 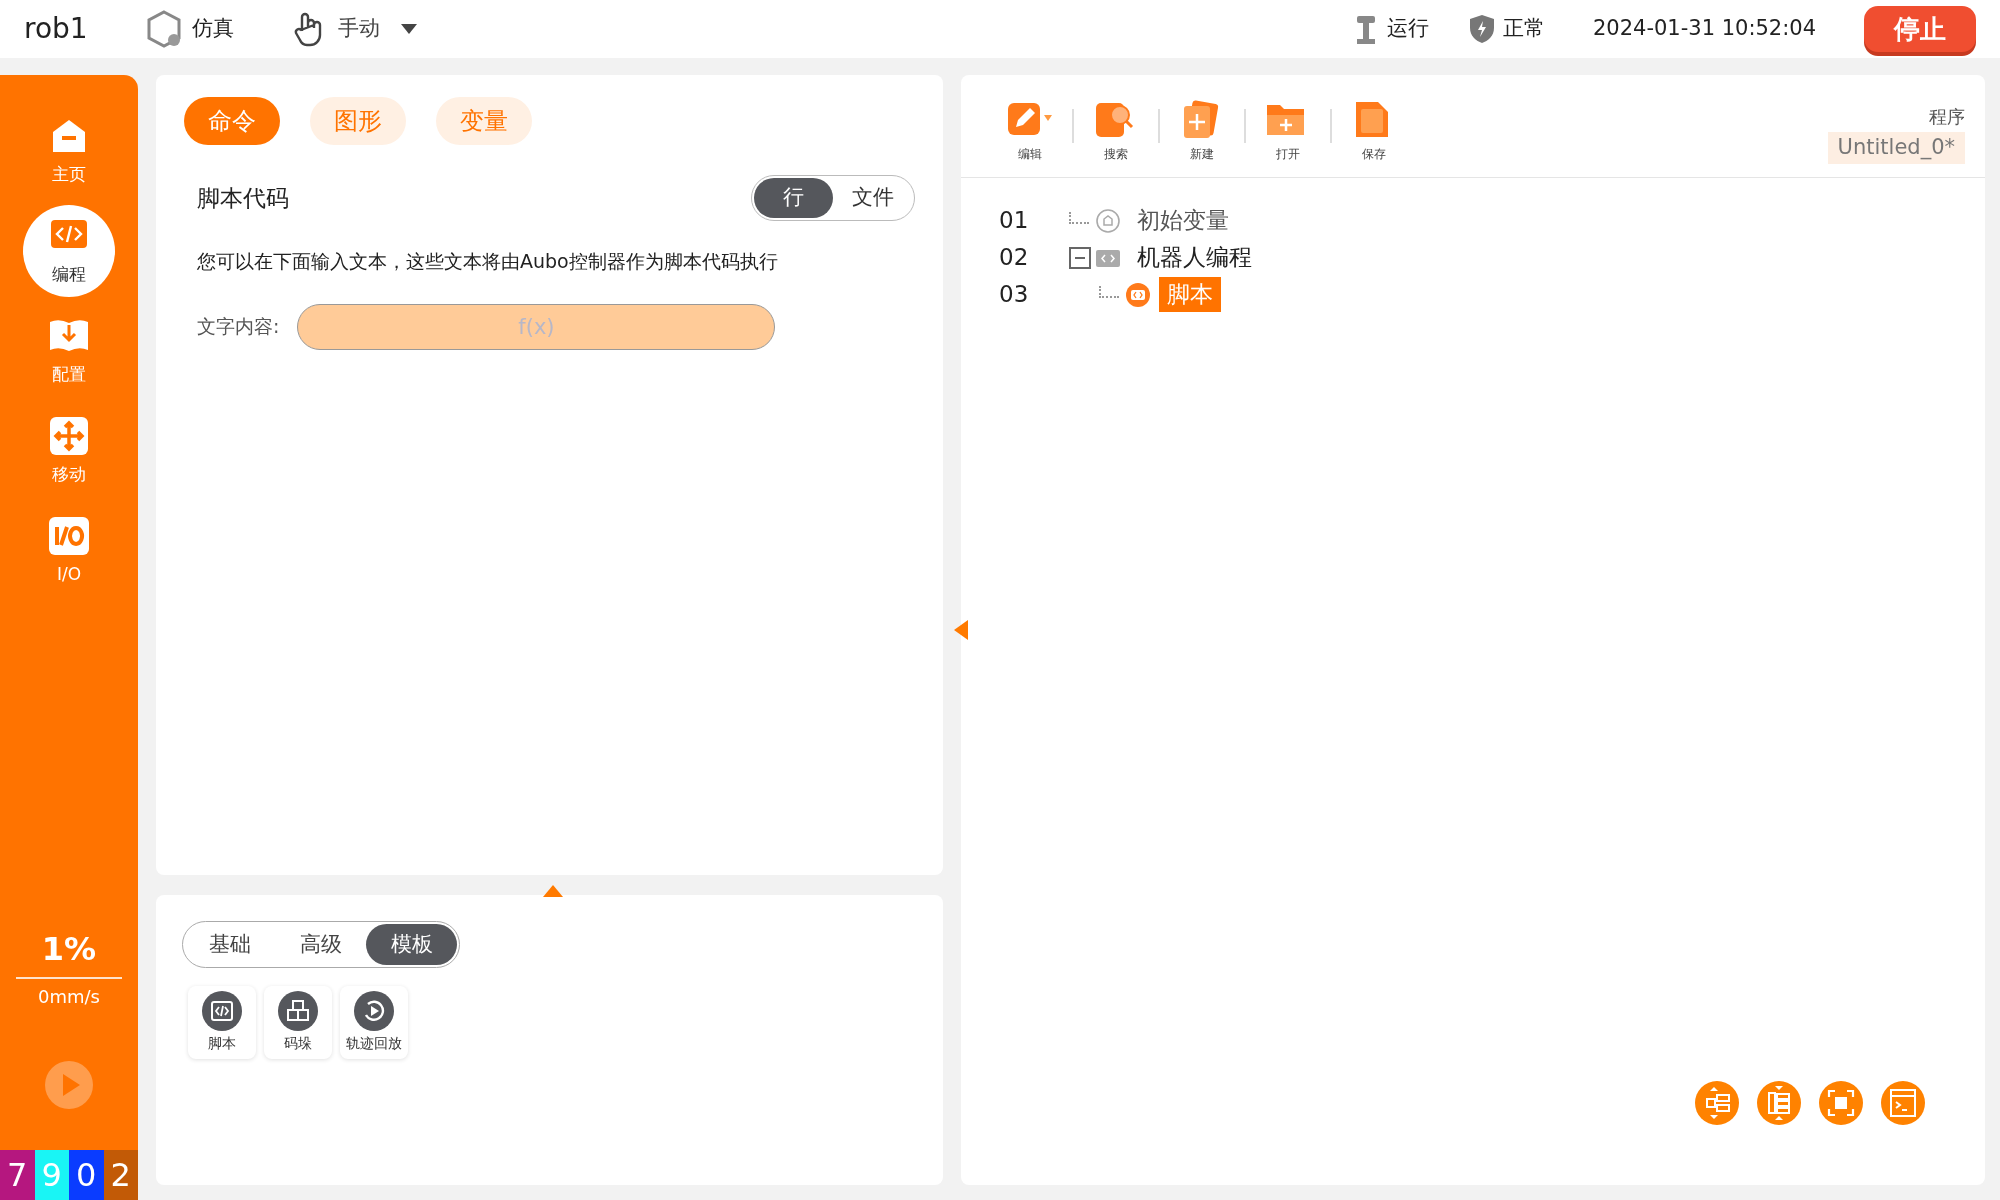 I want to click on tree-item: 初始变量, so click(x=1183, y=220).